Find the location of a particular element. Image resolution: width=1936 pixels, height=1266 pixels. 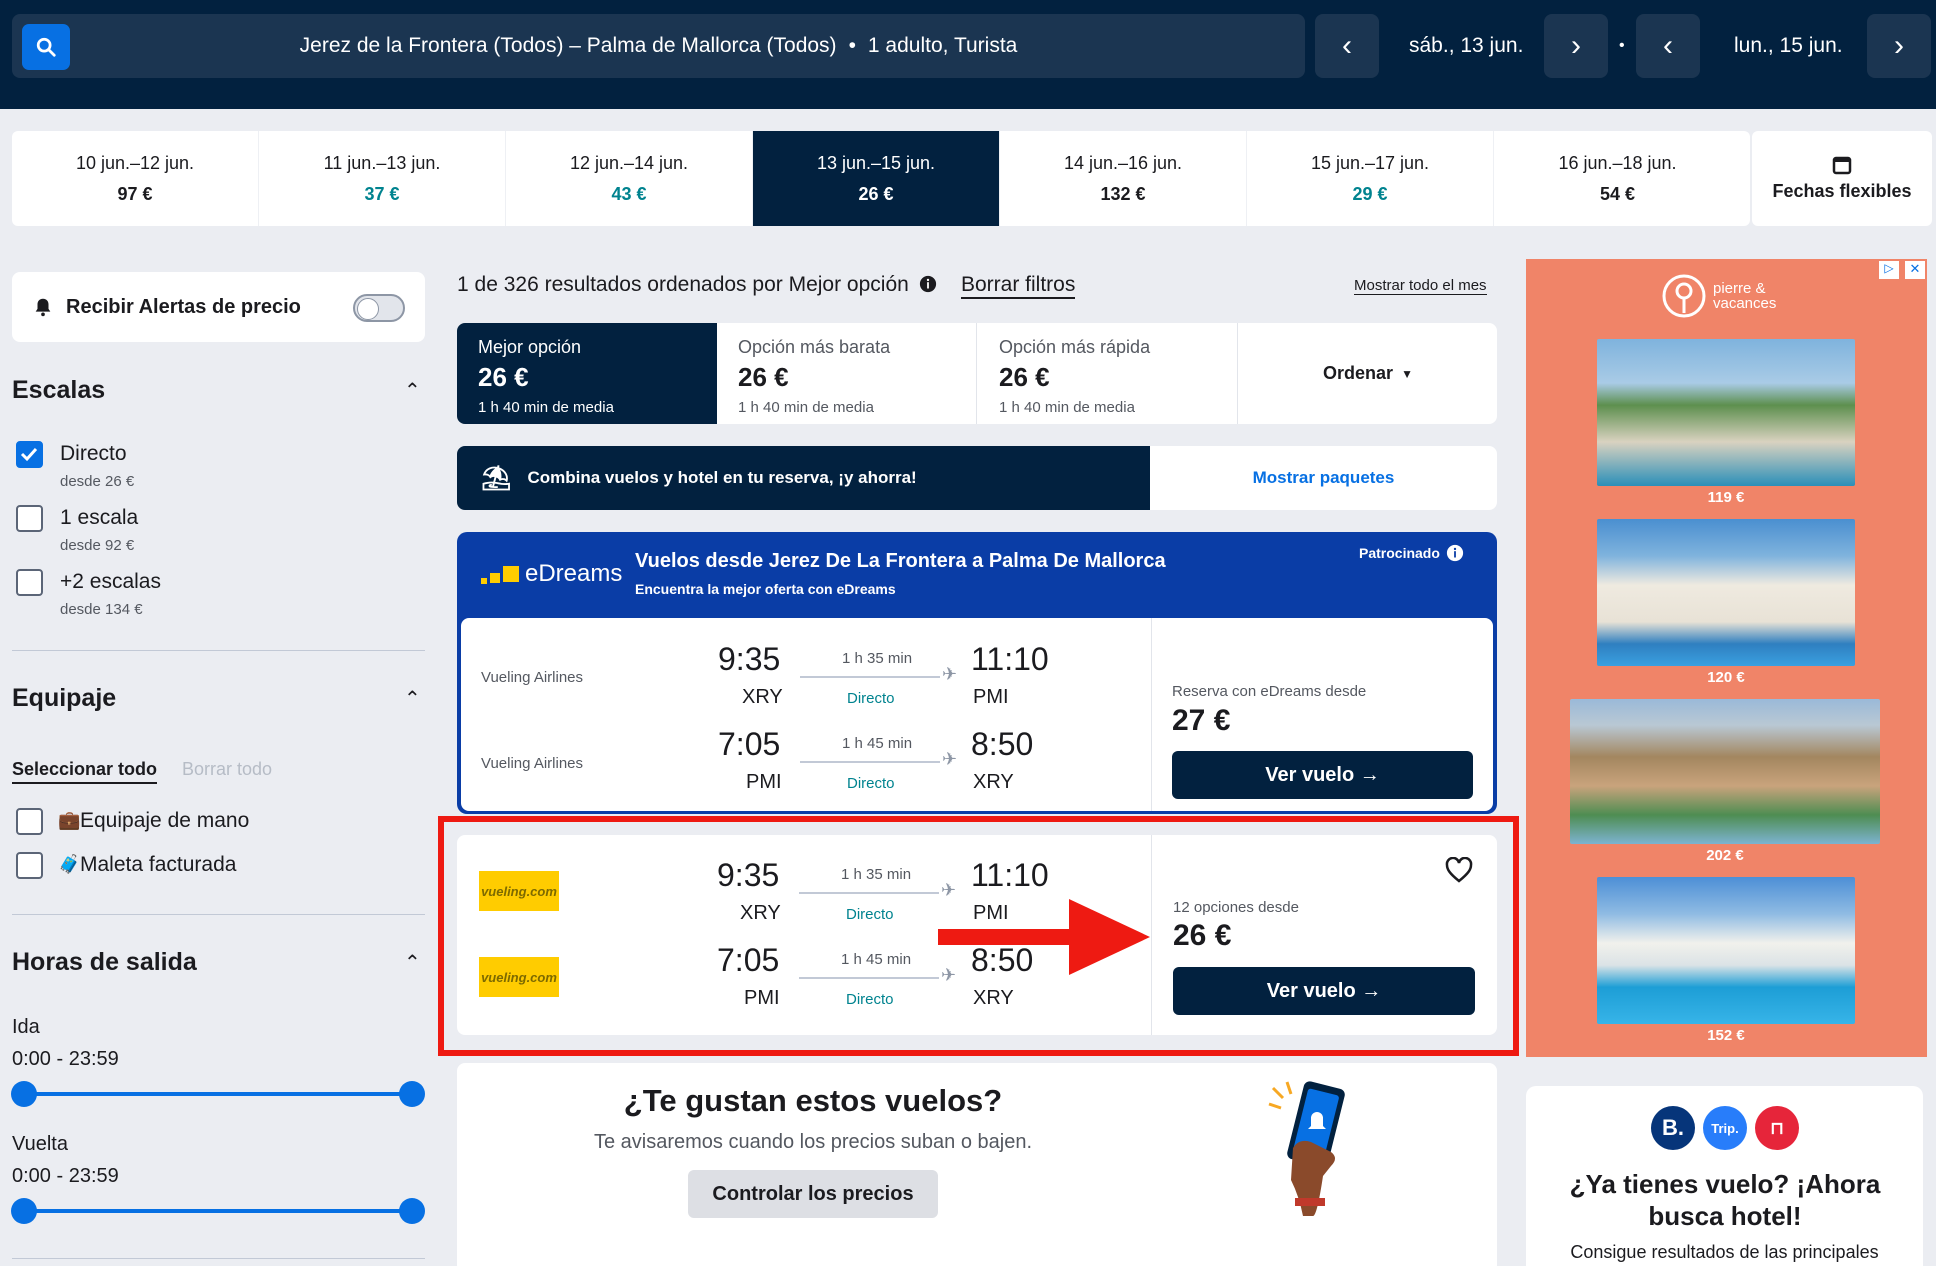

carry-on-checkbox is located at coordinates (29, 821).